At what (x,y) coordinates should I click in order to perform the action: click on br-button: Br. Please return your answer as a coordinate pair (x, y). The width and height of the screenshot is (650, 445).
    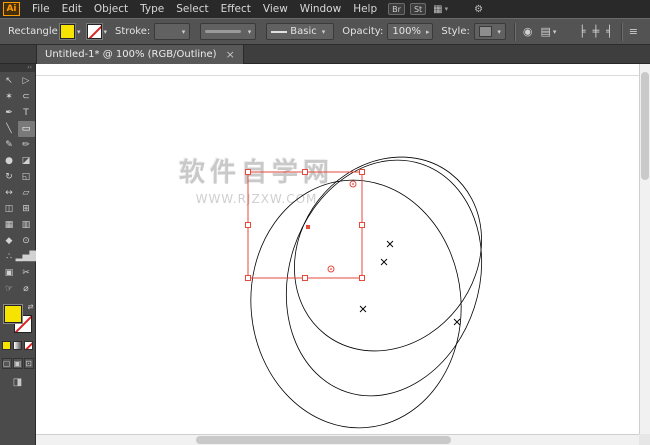
    Looking at the image, I should click on (396, 9).